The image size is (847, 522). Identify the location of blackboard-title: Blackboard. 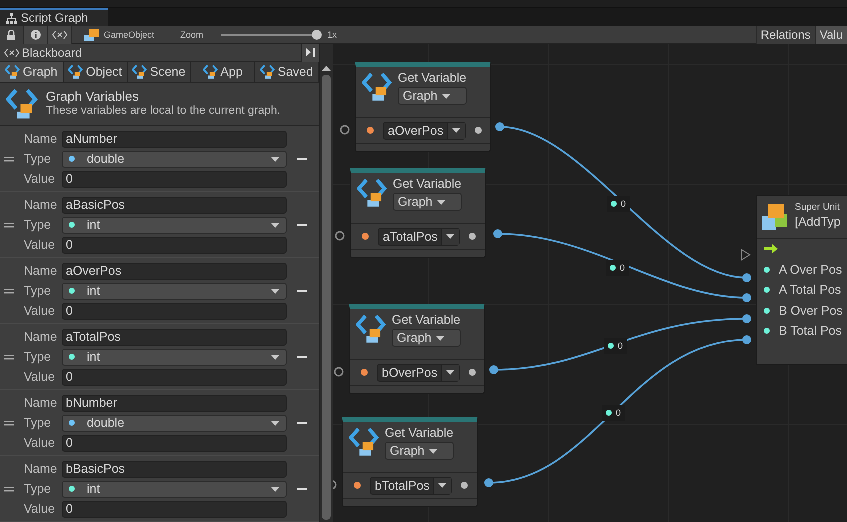
(150, 53).